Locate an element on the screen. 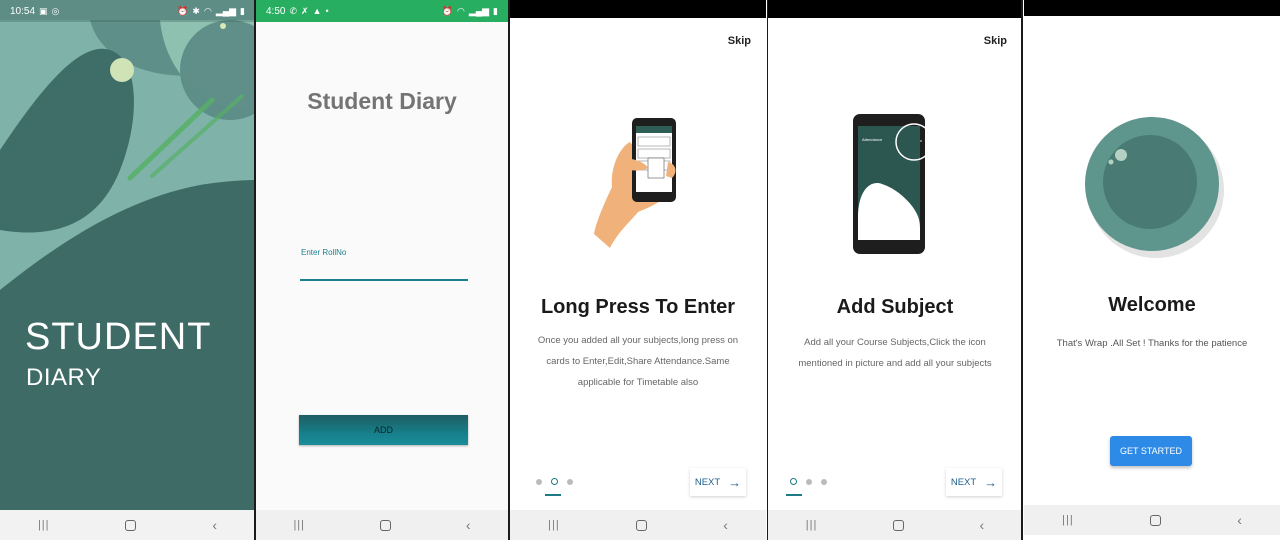 This screenshot has height=540, width=1280. status-bar: 4:50 ✆ ✗ ▲ • ⏰ ◠ ▂▄▆ ▮ is located at coordinates (382, 11).